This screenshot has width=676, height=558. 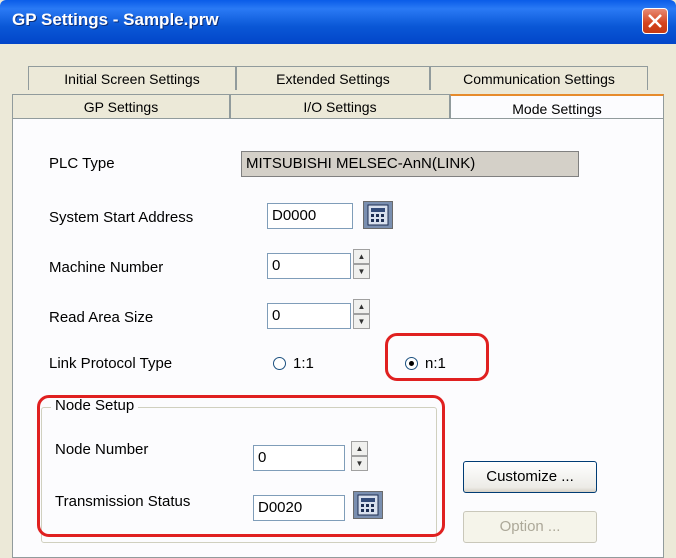 What do you see at coordinates (410, 164) in the screenshot?
I see `plc-type-field: MITSUBISHI MELSEC-AnN(LINK)` at bounding box center [410, 164].